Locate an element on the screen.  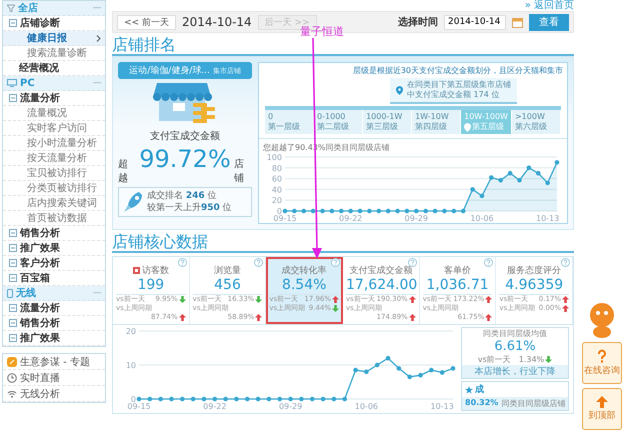
time-label: 选择时间 is located at coordinates (418, 22).